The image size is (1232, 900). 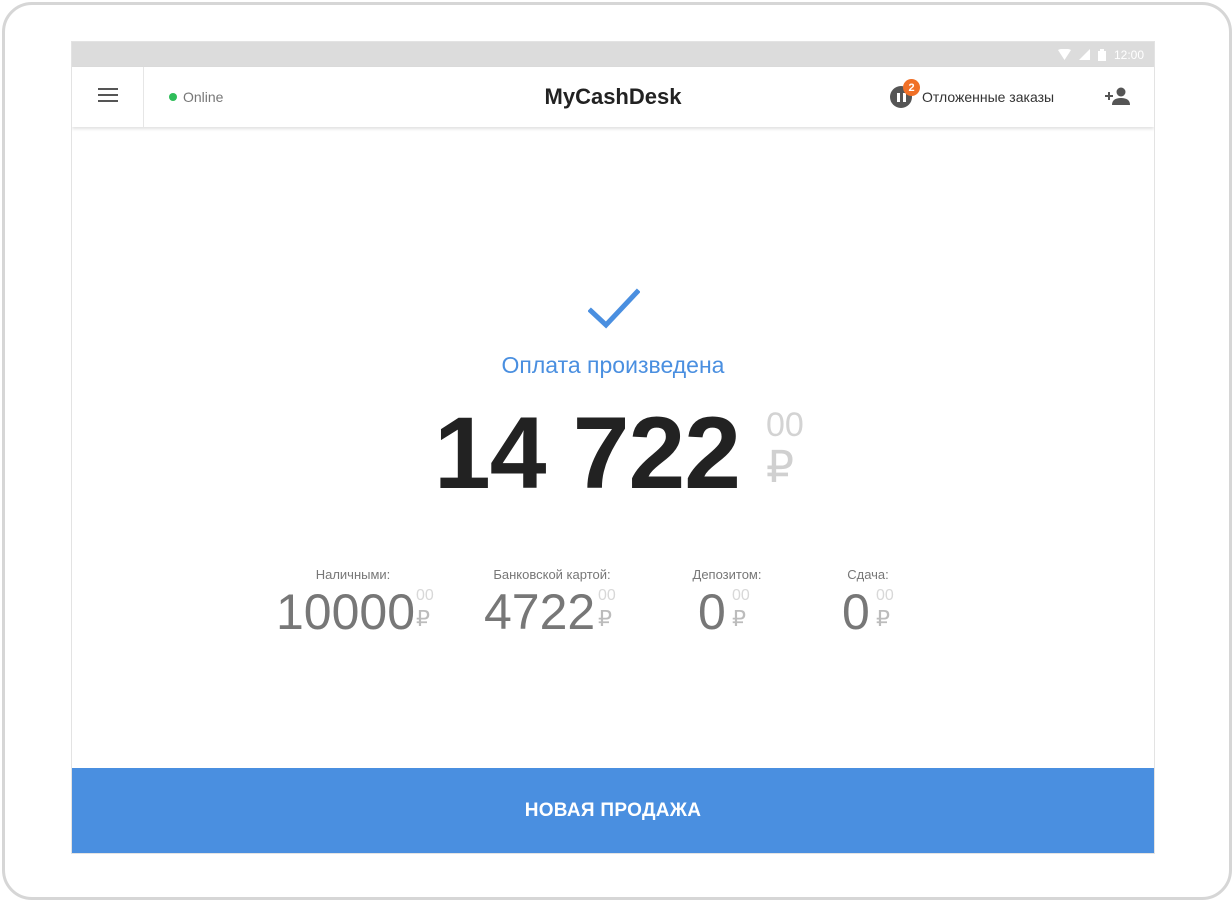 I want to click on wifi-icon, so click(x=1064, y=54).